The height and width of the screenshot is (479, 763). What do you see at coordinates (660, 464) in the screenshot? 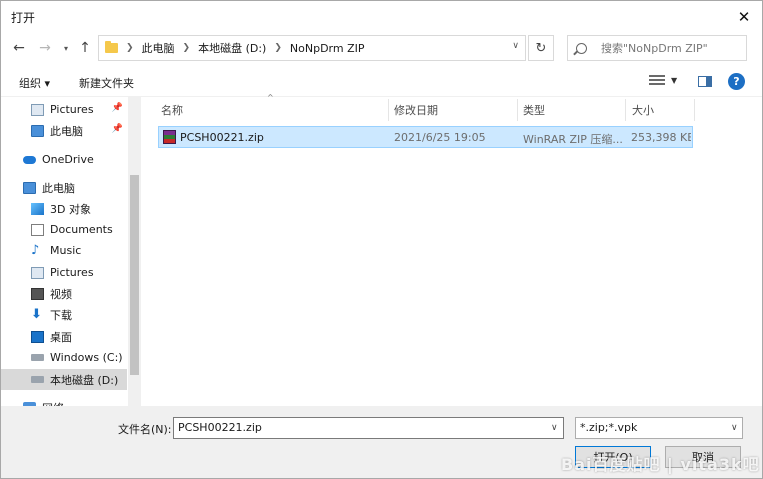
I see `watermark: Bai百度贴吧 | vita3k吧` at bounding box center [660, 464].